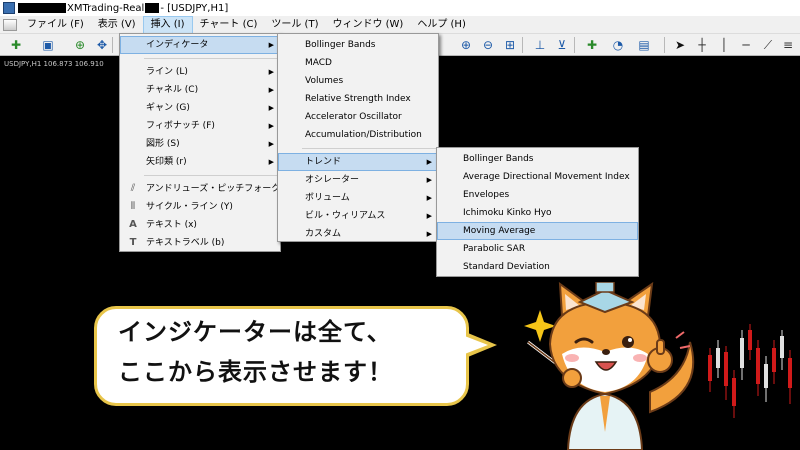  What do you see at coordinates (167, 24) in the screenshot?
I see `menu-insert: 挿入 (I)` at bounding box center [167, 24].